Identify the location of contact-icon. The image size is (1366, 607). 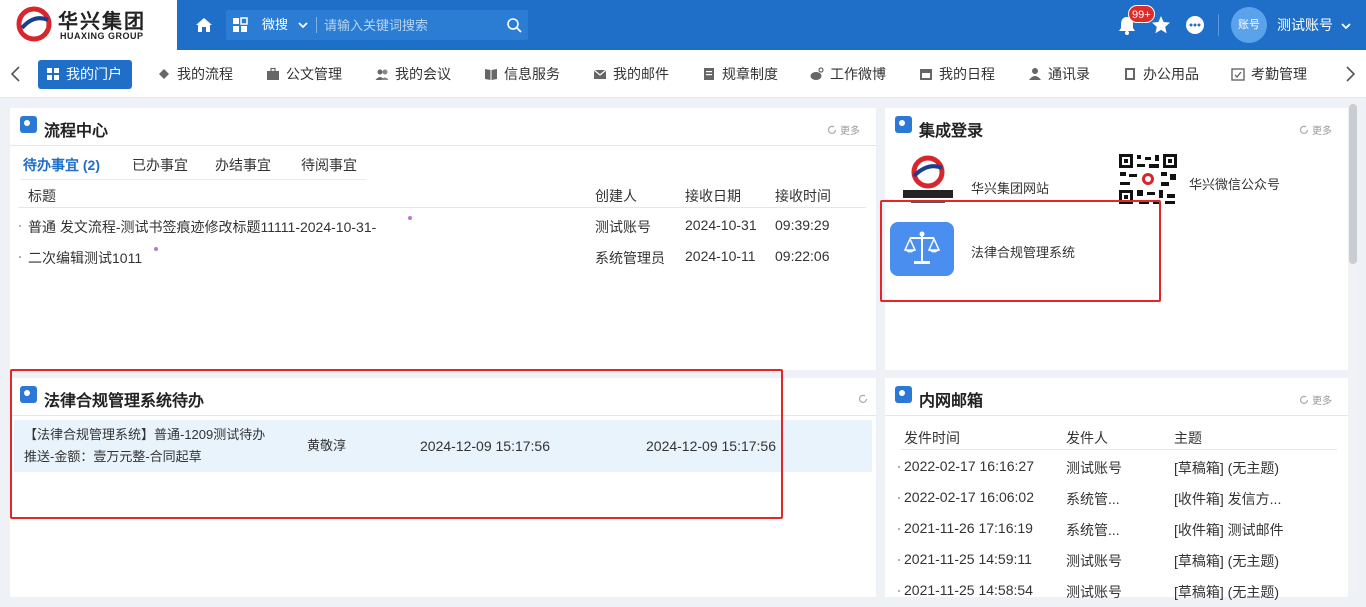
(1035, 74).